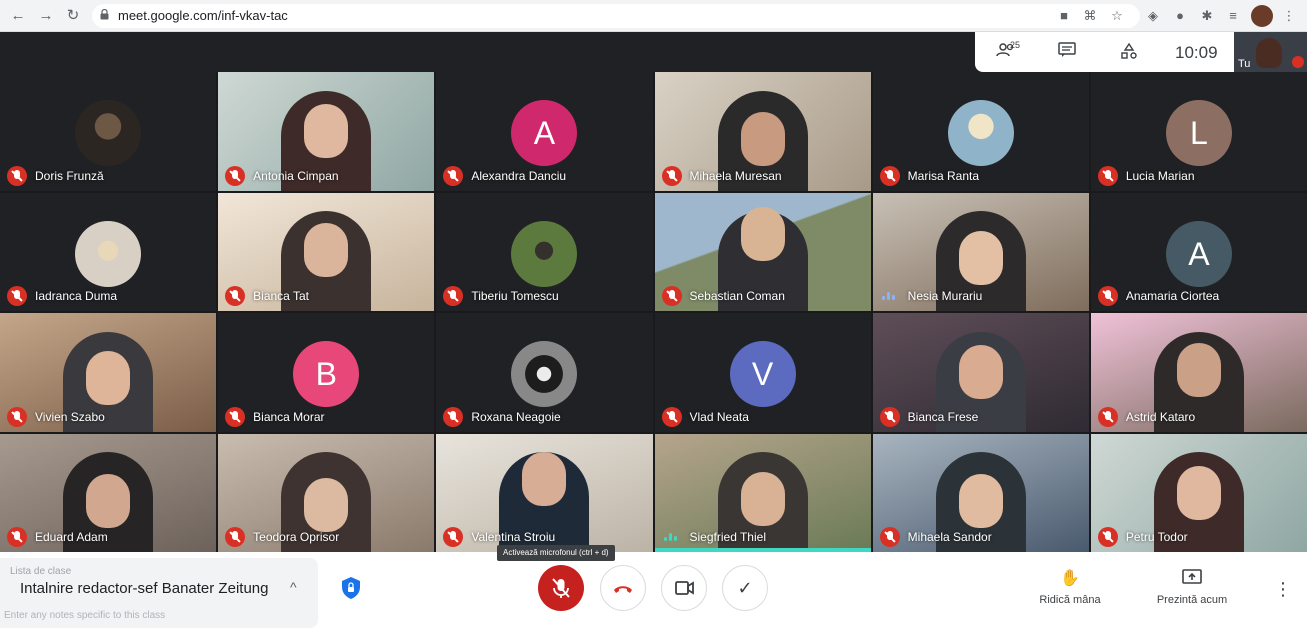 The width and height of the screenshot is (1307, 640). What do you see at coordinates (40, 571) in the screenshot?
I see `class-list-hint: Lista de clase` at bounding box center [40, 571].